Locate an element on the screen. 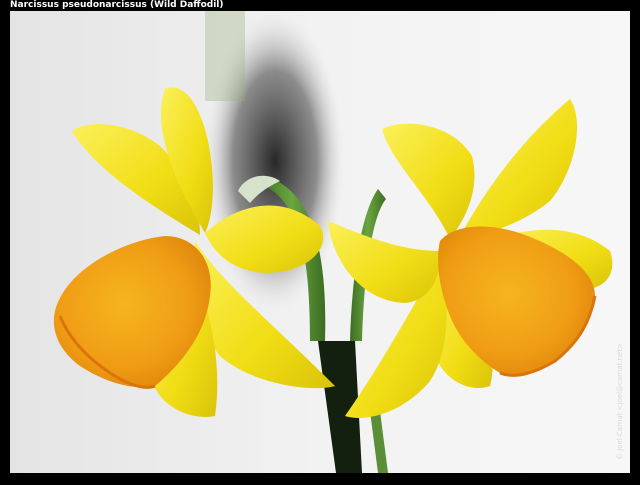 The height and width of the screenshot is (485, 640). photo-credit: © Joel Carnat <joel@carnat.net> is located at coordinates (620, 401).